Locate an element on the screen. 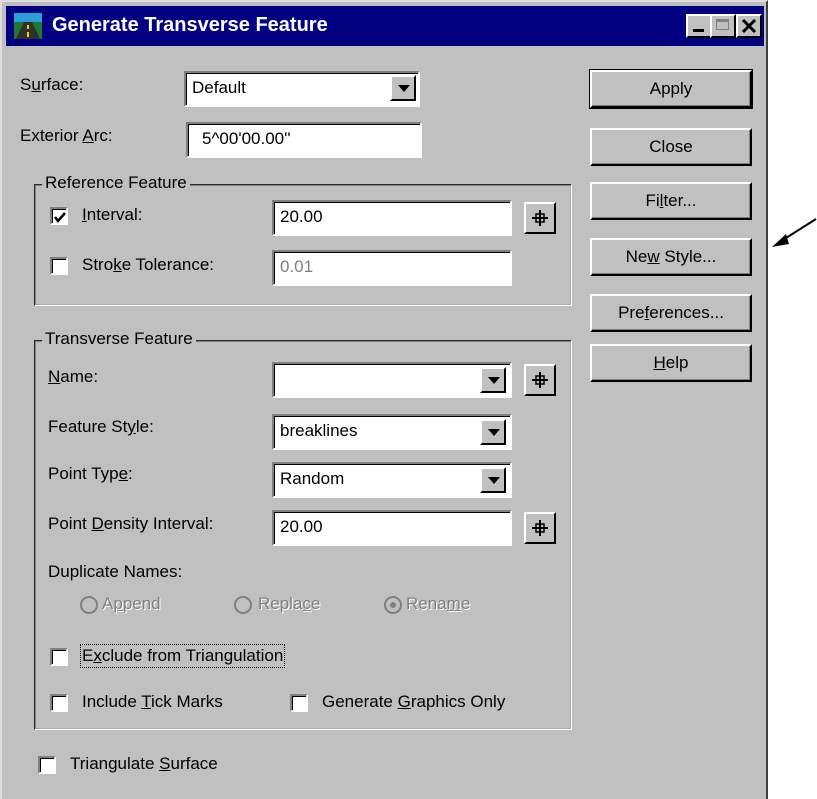 The width and height of the screenshot is (817, 799). point-density-label: Point Density Interval: is located at coordinates (131, 523).